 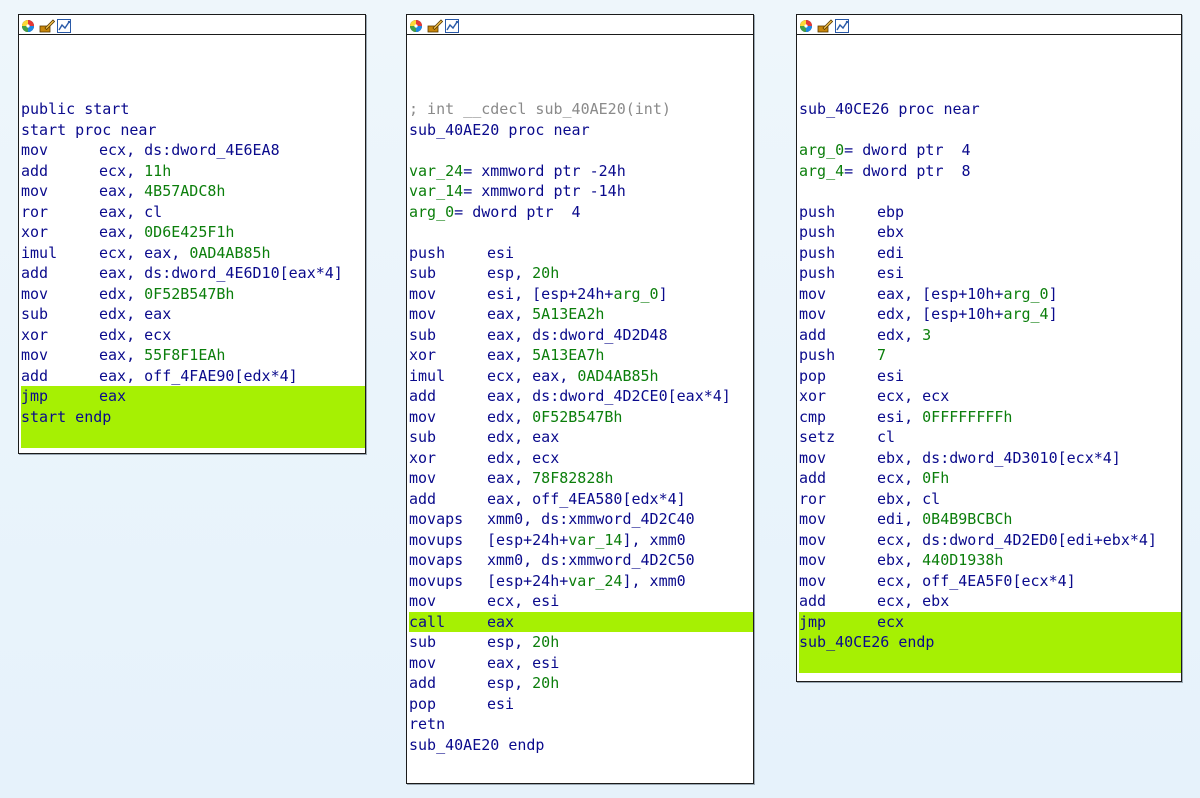 What do you see at coordinates (577, 335) in the screenshot?
I see `operand: eax, ds:dword_4D2D48` at bounding box center [577, 335].